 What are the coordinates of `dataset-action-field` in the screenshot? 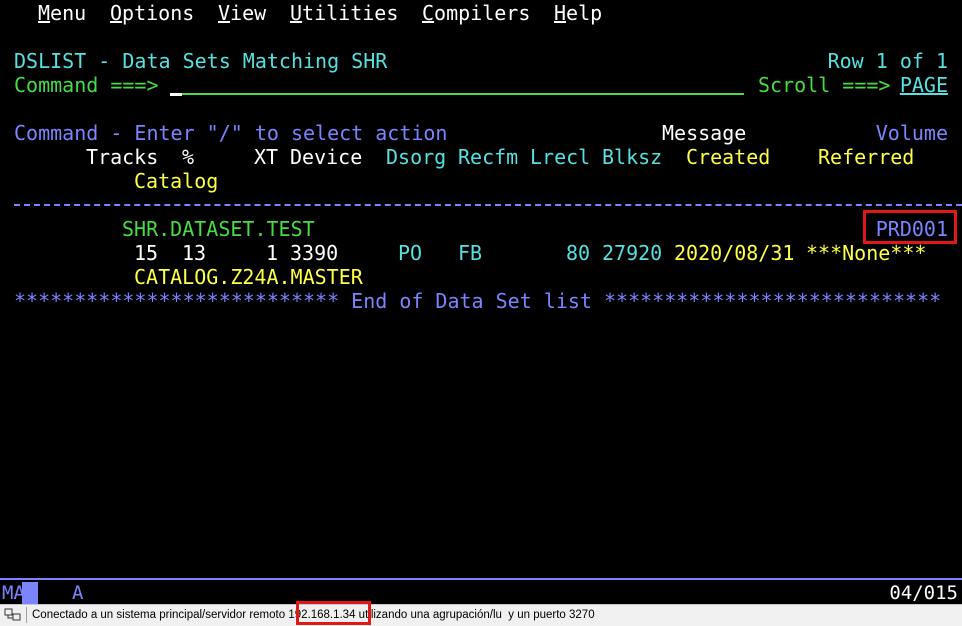 It's located at (62, 229).